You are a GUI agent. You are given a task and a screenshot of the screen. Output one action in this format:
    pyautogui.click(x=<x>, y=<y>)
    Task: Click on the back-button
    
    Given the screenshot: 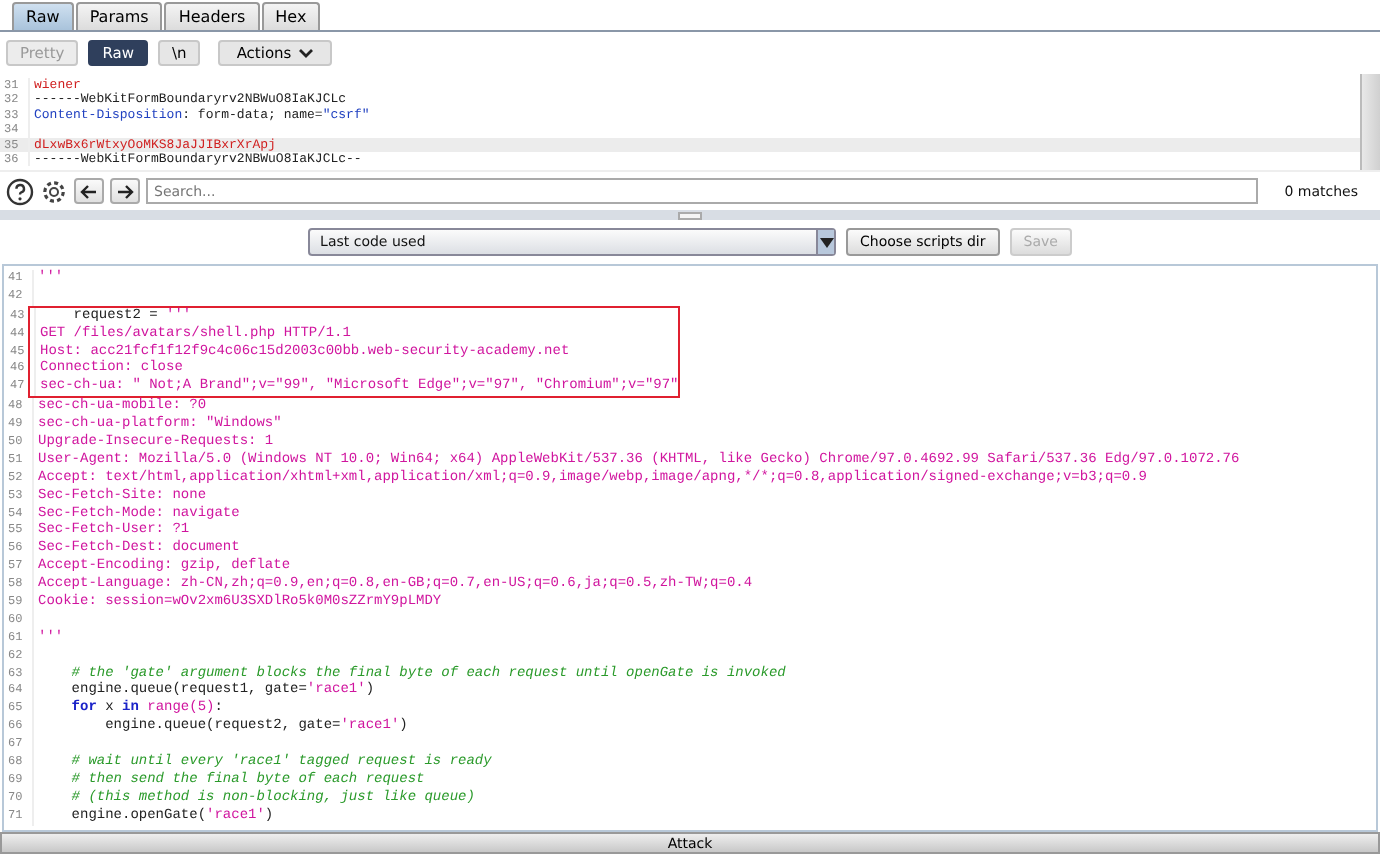 What is the action you would take?
    pyautogui.click(x=89, y=191)
    